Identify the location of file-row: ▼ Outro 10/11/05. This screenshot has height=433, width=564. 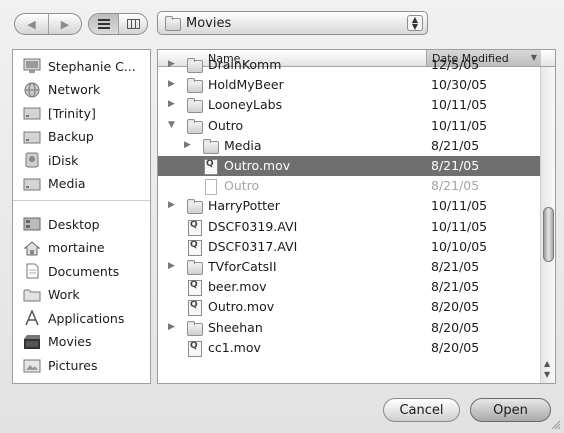
(349, 126).